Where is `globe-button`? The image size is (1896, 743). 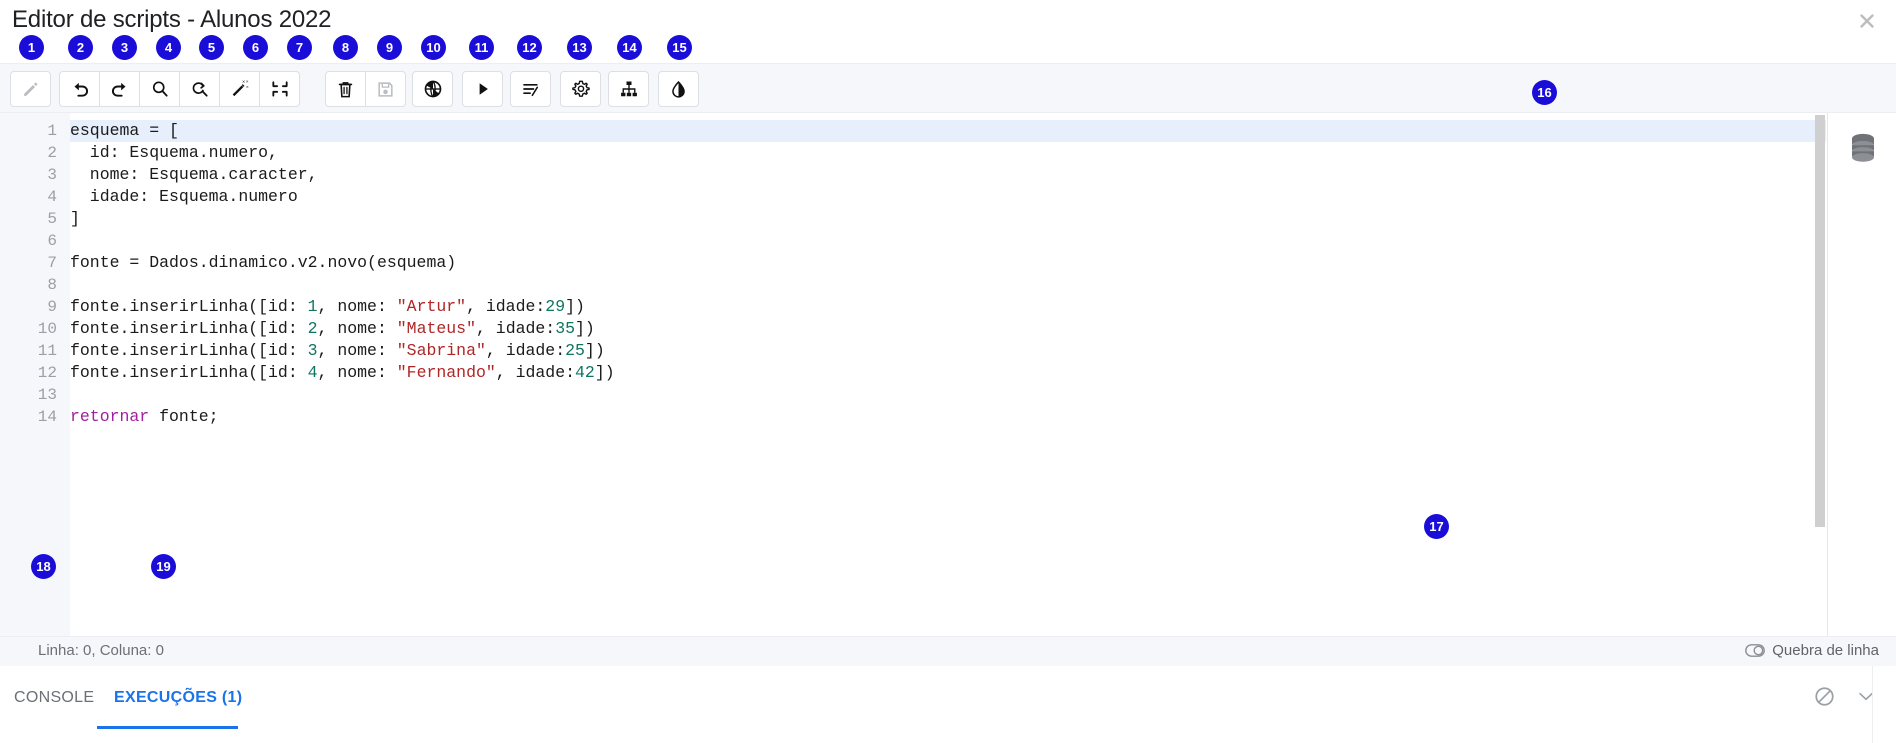 globe-button is located at coordinates (432, 89).